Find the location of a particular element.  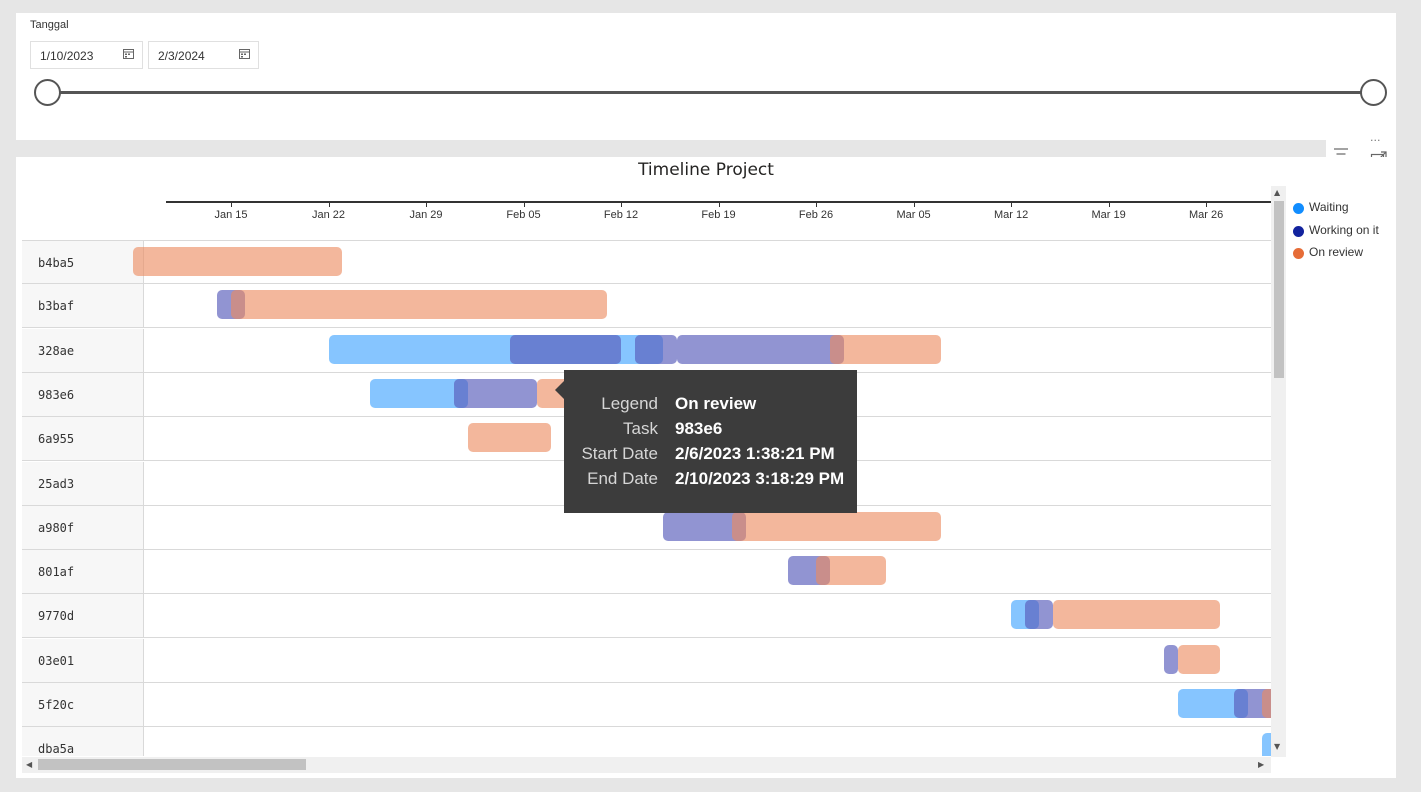

scroll-up-icon: ▲ is located at coordinates (1277, 192).